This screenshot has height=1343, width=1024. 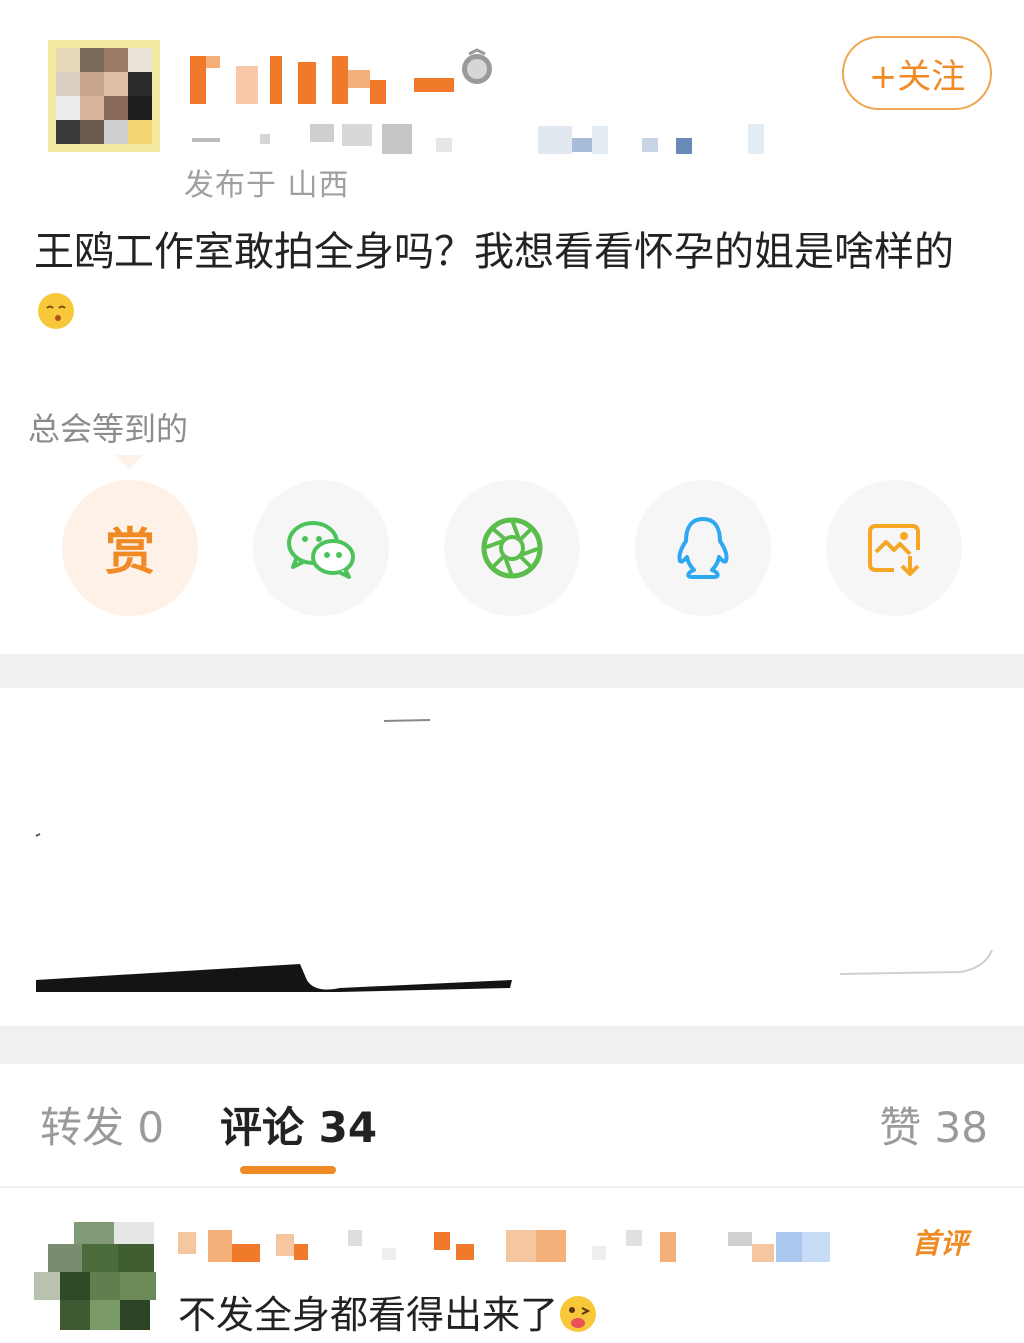 What do you see at coordinates (477, 67) in the screenshot?
I see `verified-badge-icon` at bounding box center [477, 67].